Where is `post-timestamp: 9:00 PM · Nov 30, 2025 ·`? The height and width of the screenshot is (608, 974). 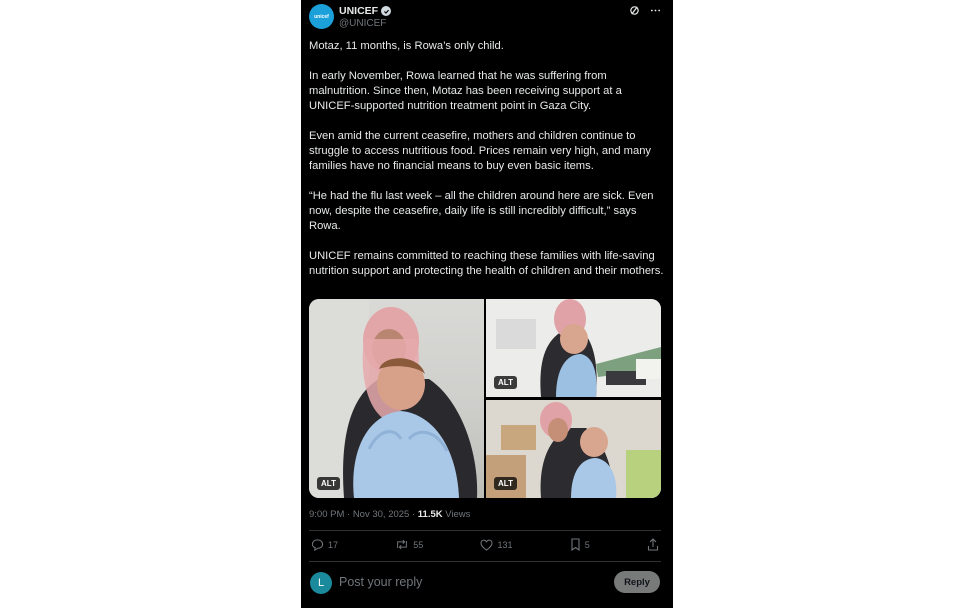
post-timestamp: 9:00 PM · Nov 30, 2025 · is located at coordinates (362, 514).